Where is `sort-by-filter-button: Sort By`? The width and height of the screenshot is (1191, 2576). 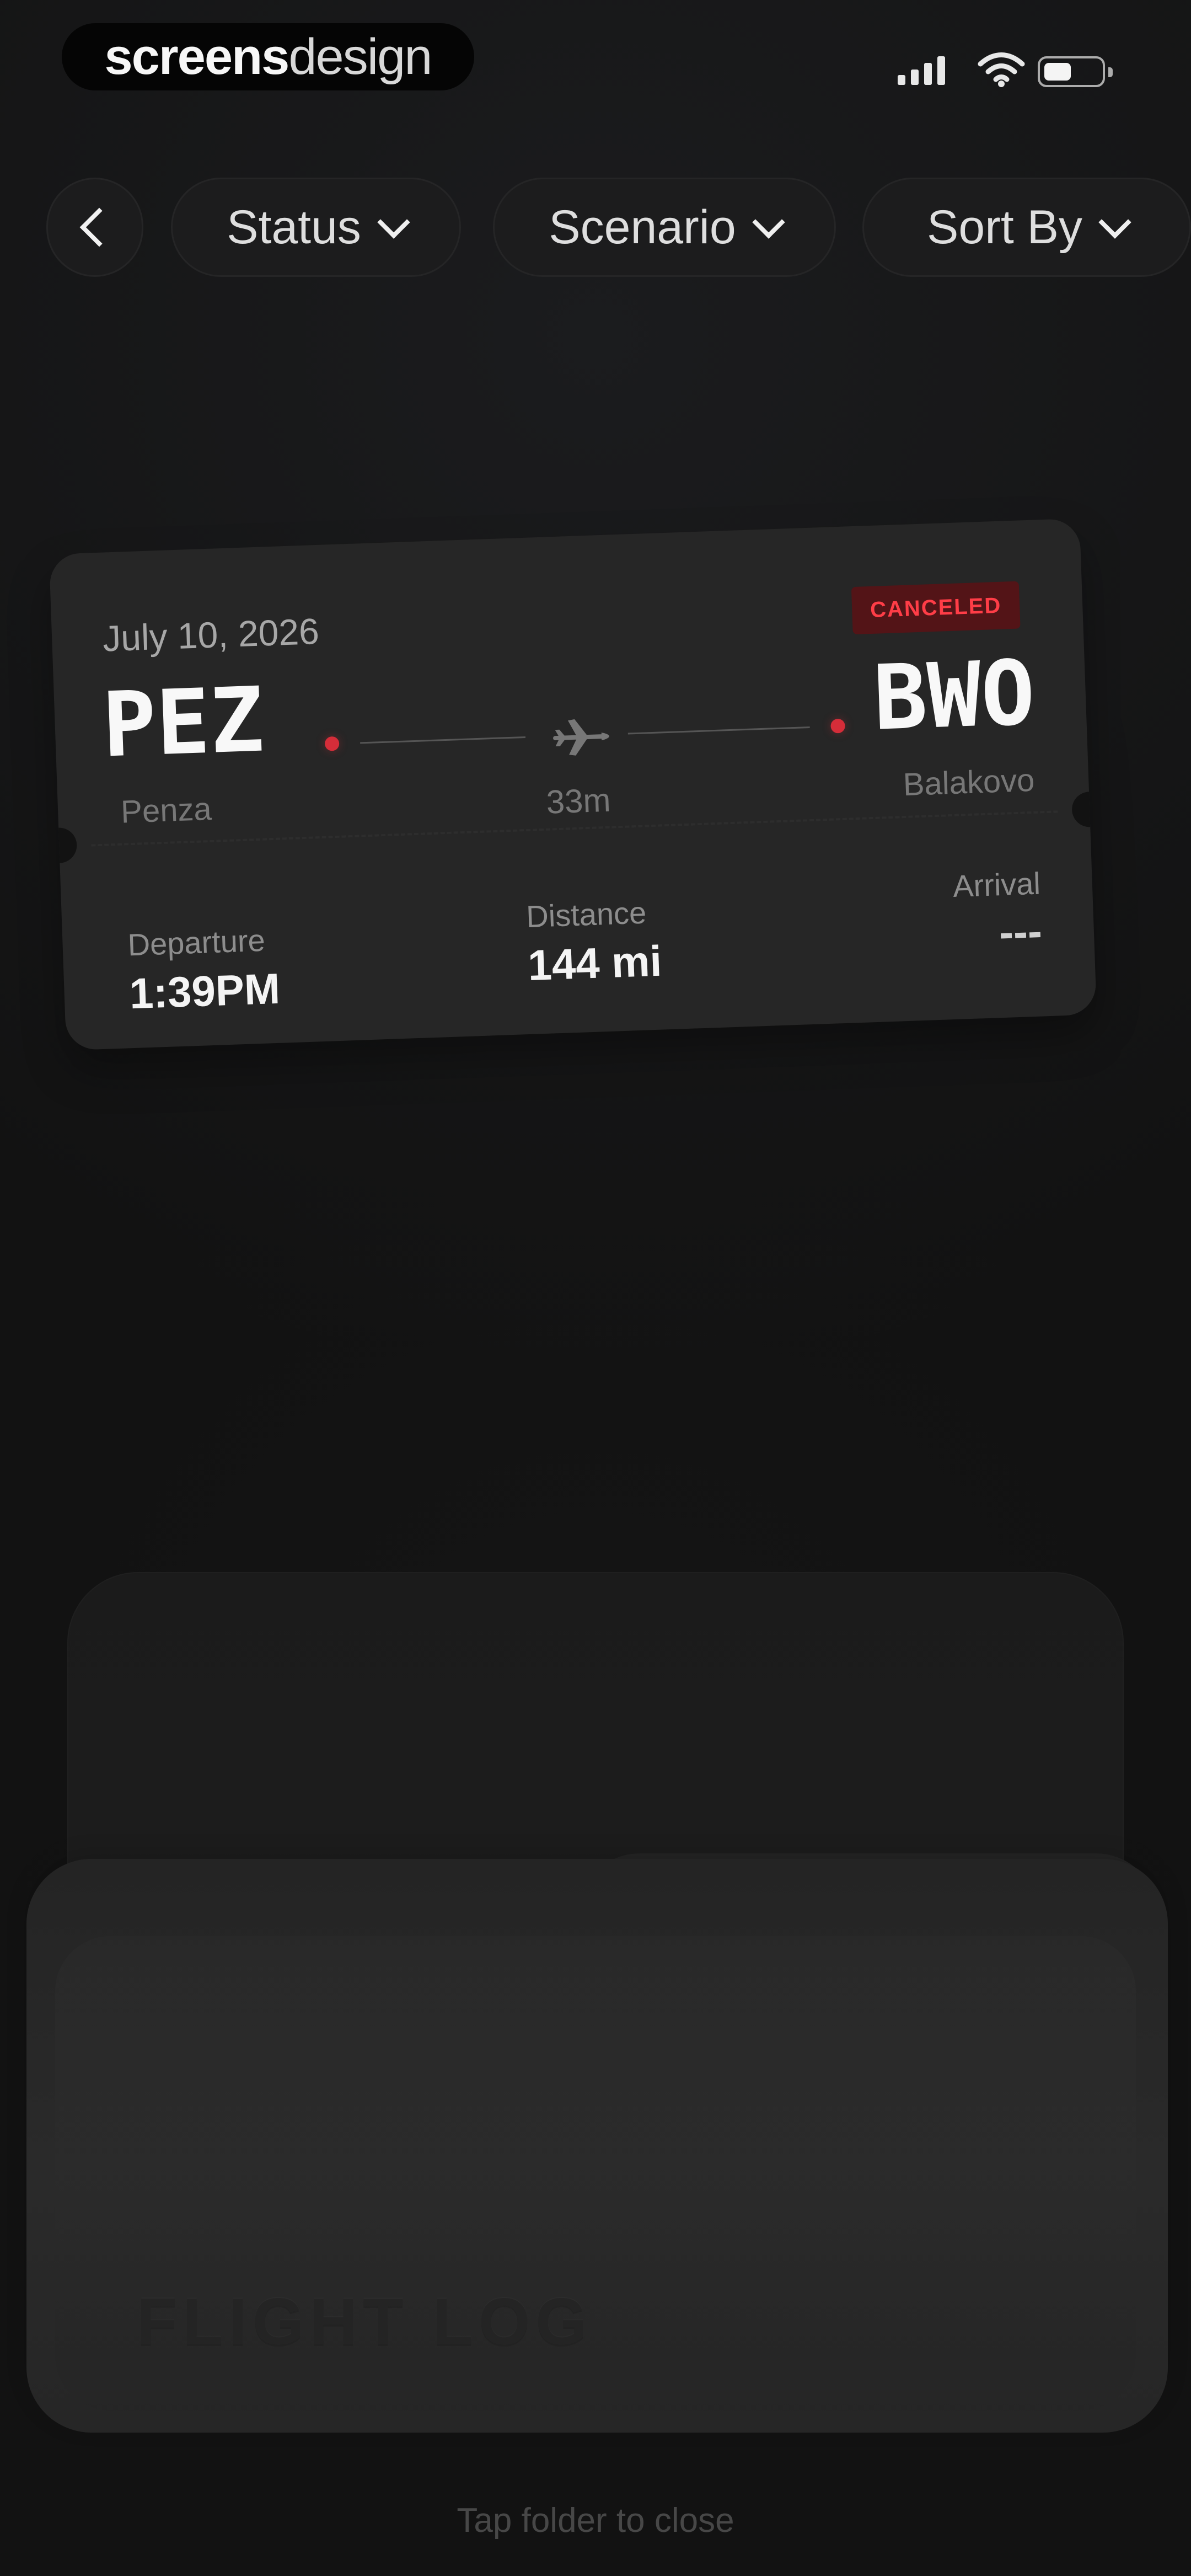
sort-by-filter-button: Sort By is located at coordinates (1026, 227).